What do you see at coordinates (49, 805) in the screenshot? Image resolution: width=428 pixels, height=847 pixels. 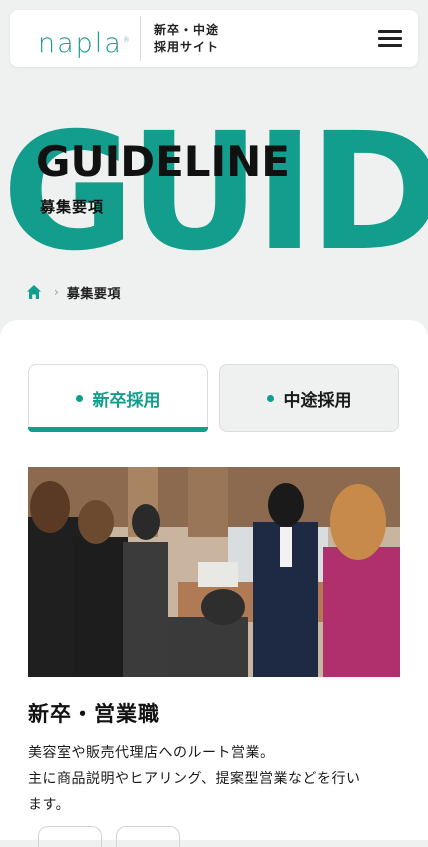 I see `job-description-line3: ます。` at bounding box center [49, 805].